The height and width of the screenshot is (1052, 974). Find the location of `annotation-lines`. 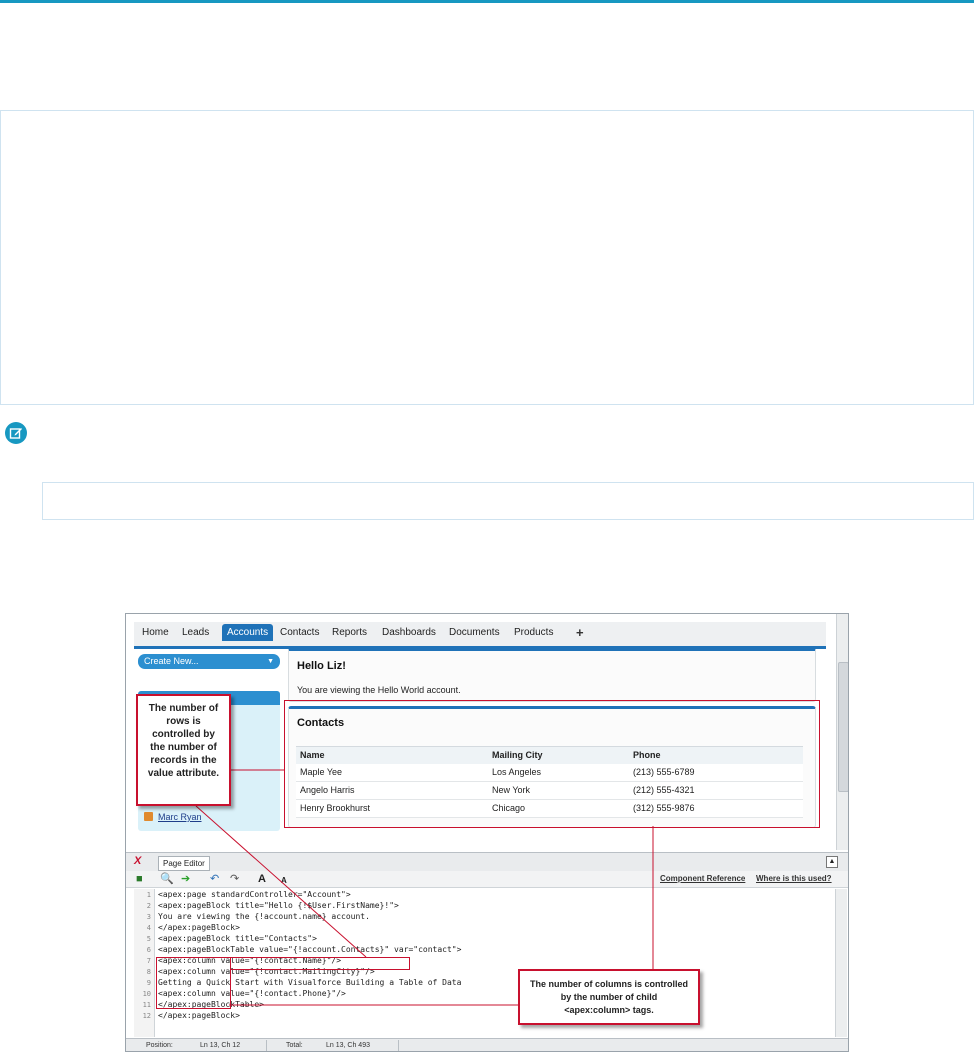

annotation-lines is located at coordinates (424, 887).